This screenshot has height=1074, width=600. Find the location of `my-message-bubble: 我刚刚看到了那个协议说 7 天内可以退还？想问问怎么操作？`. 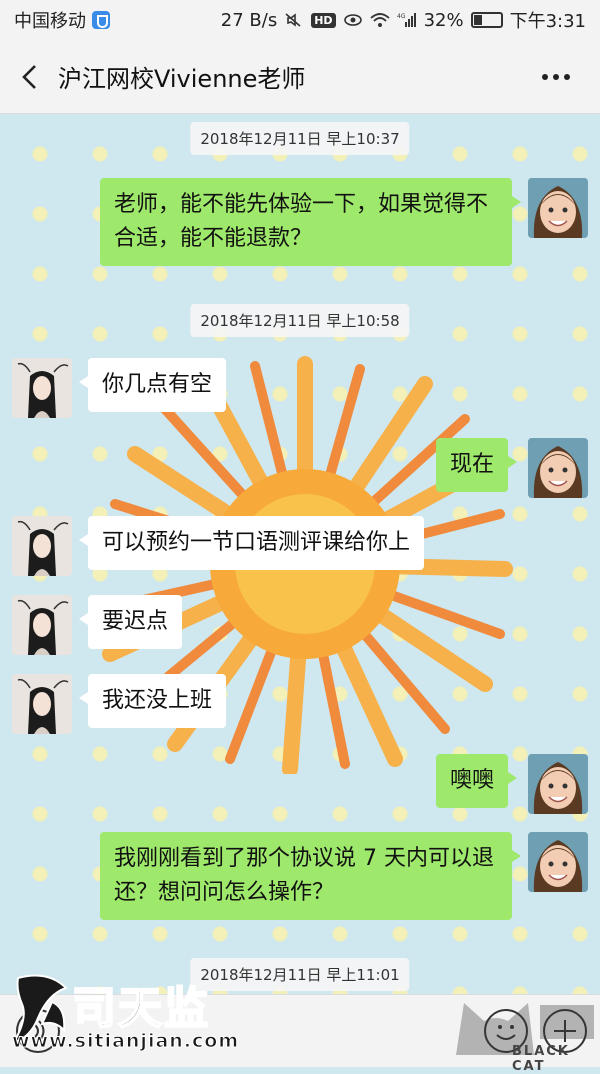

my-message-bubble: 我刚刚看到了那个协议说 7 天内可以退还？想问问怎么操作？ is located at coordinates (310, 876).